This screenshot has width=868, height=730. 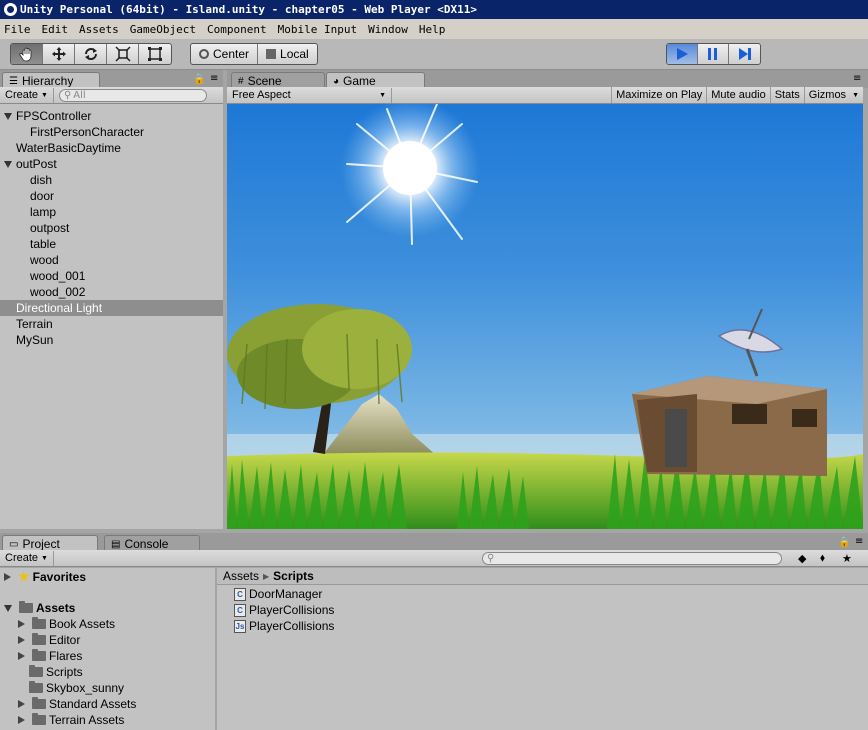 I want to click on scale-tool-button, so click(x=123, y=54).